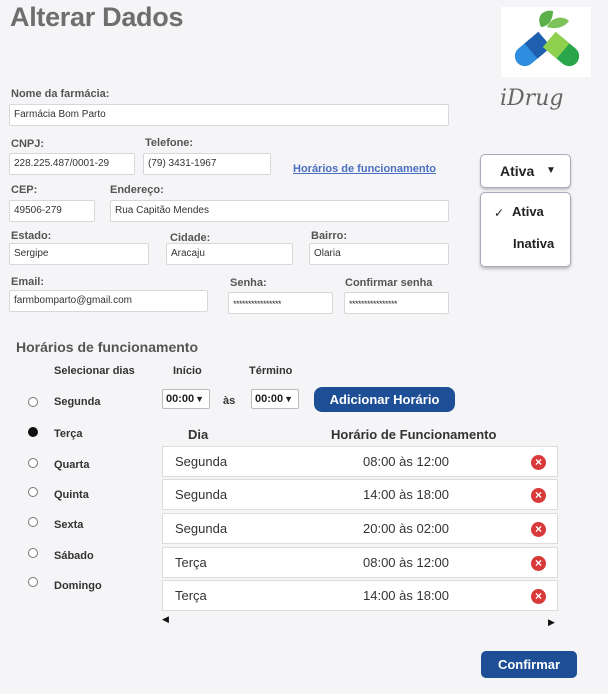 Image resolution: width=608 pixels, height=694 pixels. Describe the element at coordinates (396, 303) in the screenshot. I see `confirmar-senha-field: ****************` at that location.